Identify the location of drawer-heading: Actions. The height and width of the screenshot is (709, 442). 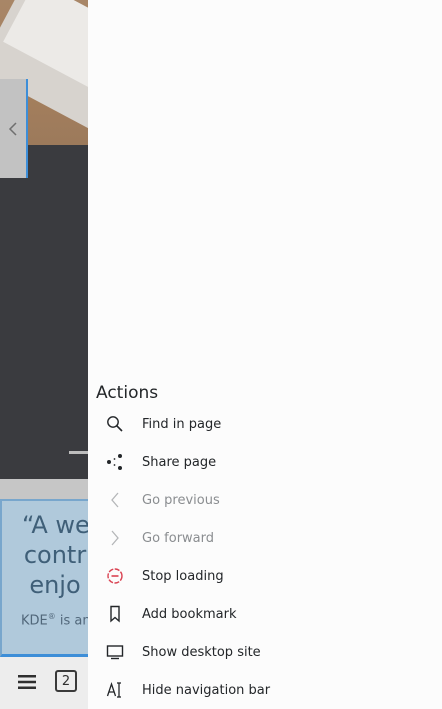
(127, 393).